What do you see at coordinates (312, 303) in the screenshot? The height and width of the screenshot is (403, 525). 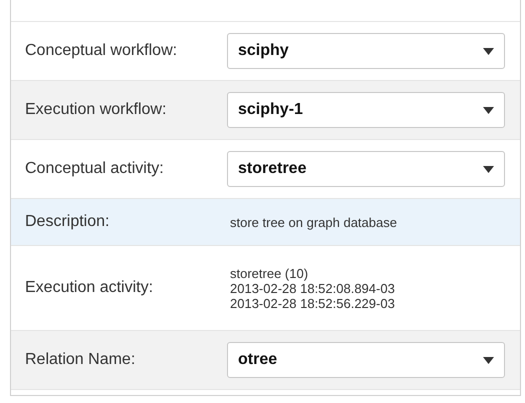 I see `value-text: 2013-02-28 18:52:56.229-03` at bounding box center [312, 303].